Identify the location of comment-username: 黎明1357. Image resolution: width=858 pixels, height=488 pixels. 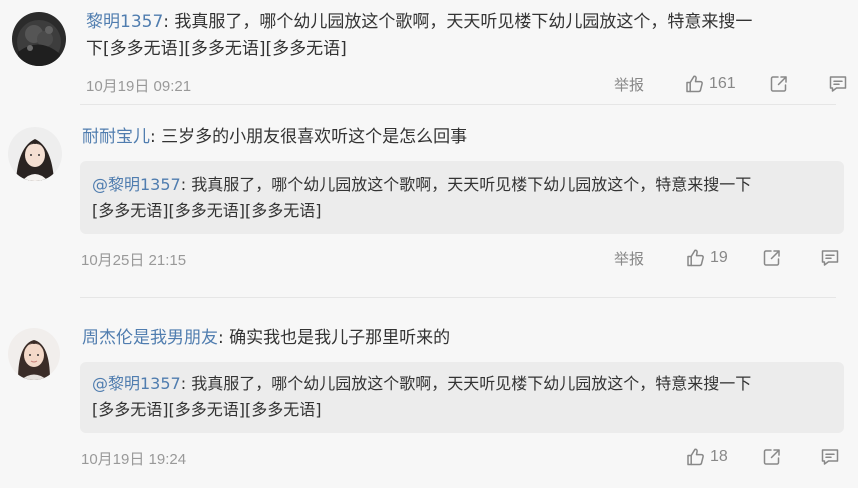
(124, 22).